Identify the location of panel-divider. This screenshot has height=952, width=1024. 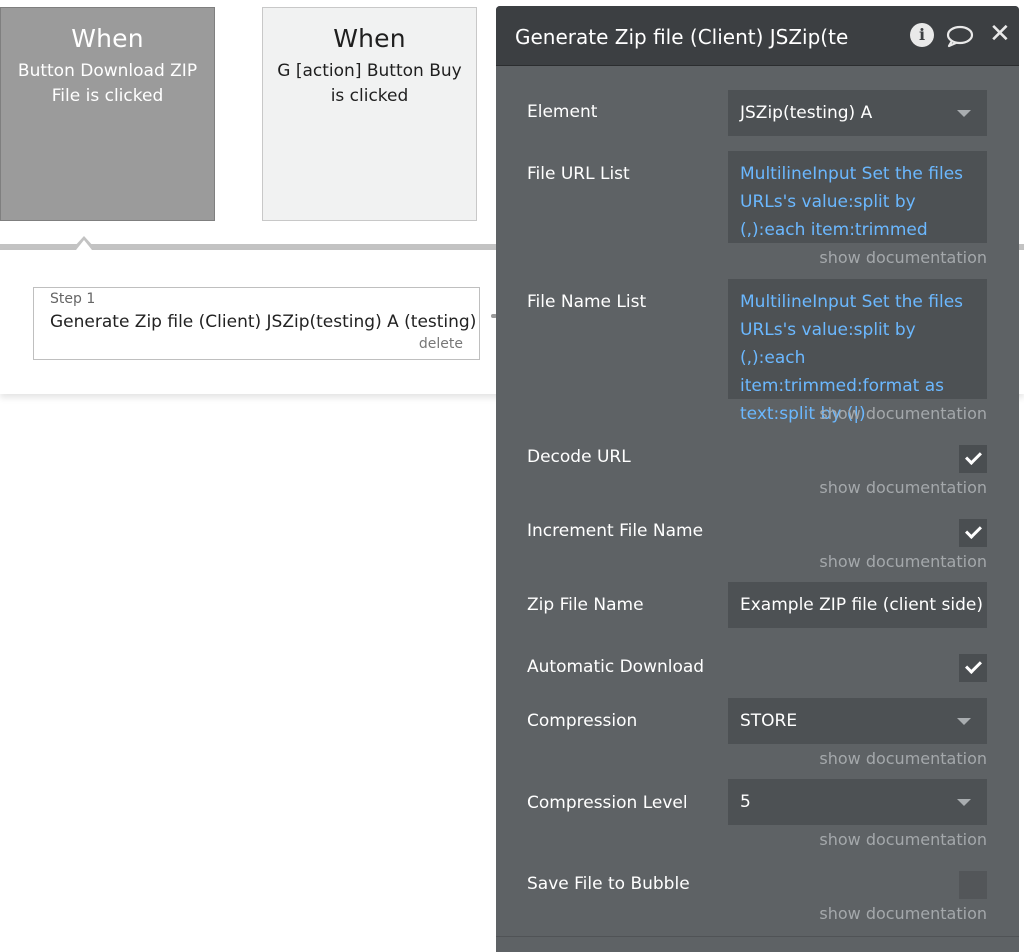
(757, 936).